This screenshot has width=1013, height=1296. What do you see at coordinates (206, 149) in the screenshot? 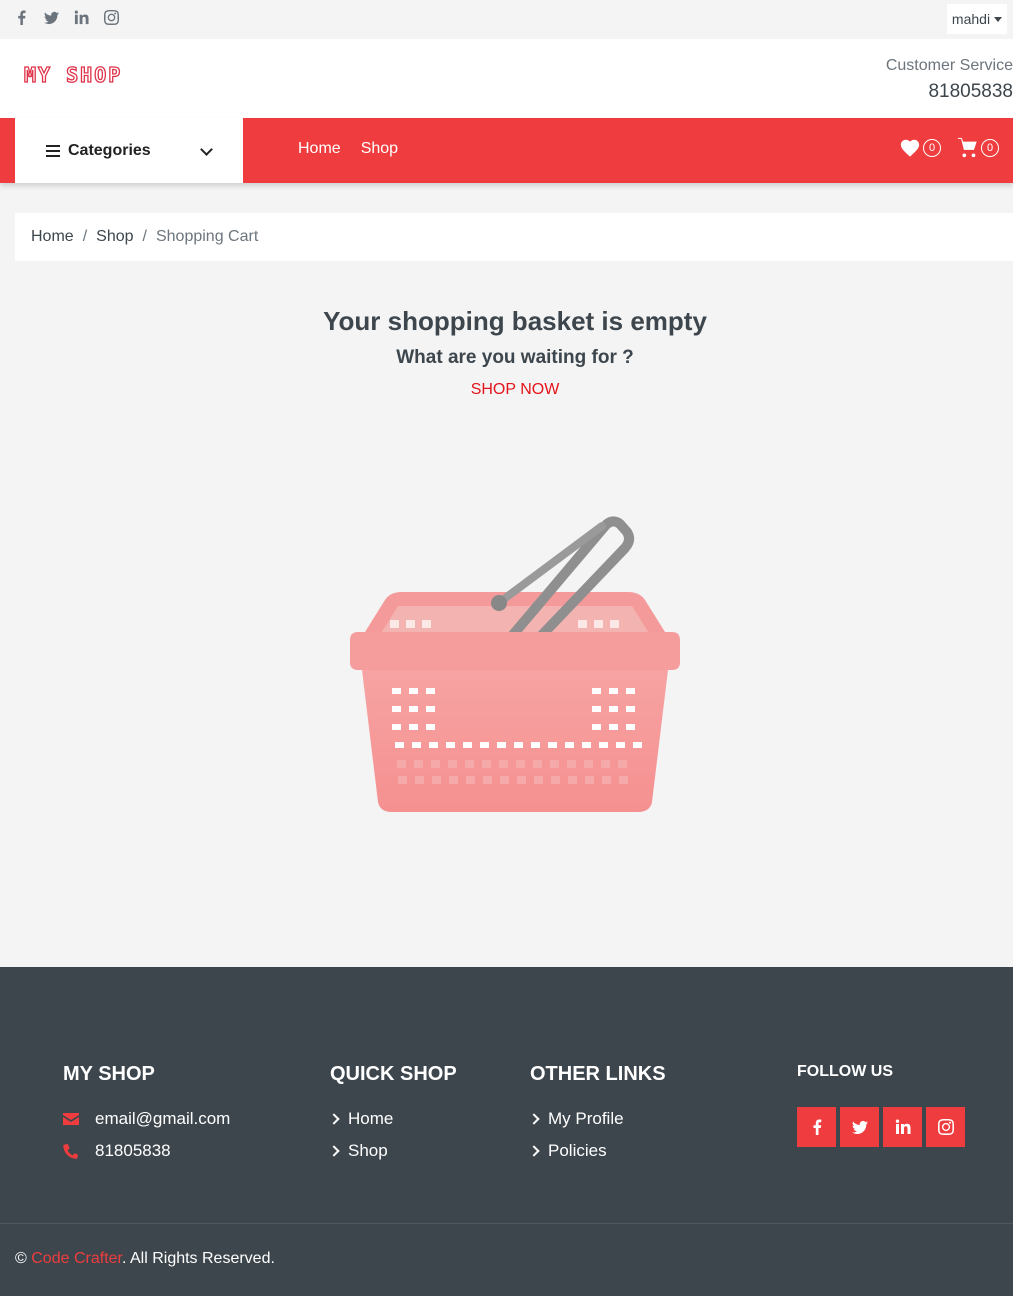
I see `chevron-down-icon` at bounding box center [206, 149].